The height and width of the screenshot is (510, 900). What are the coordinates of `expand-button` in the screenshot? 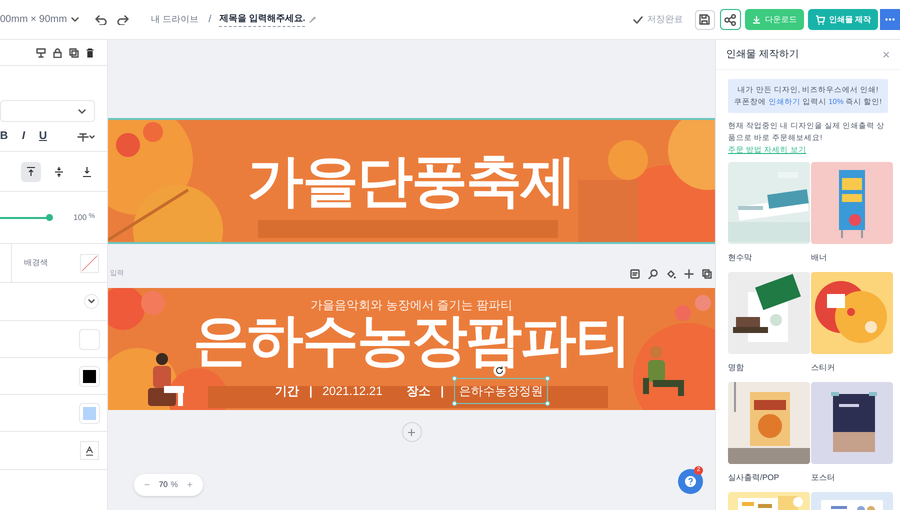 It's located at (91, 301).